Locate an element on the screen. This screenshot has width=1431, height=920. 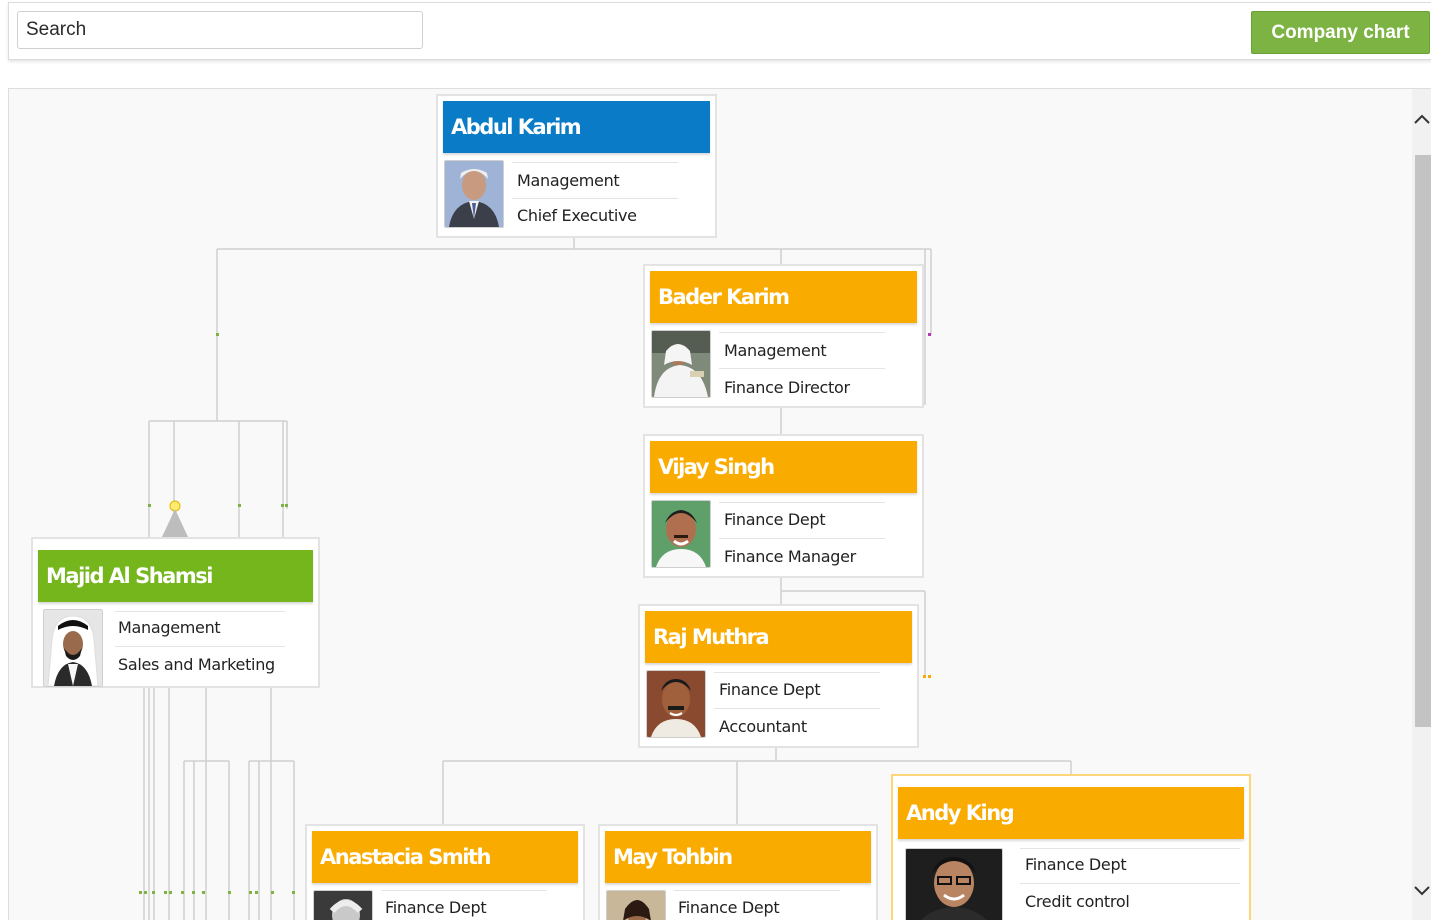
card-name: Majid Al Shamsi is located at coordinates (175, 576).